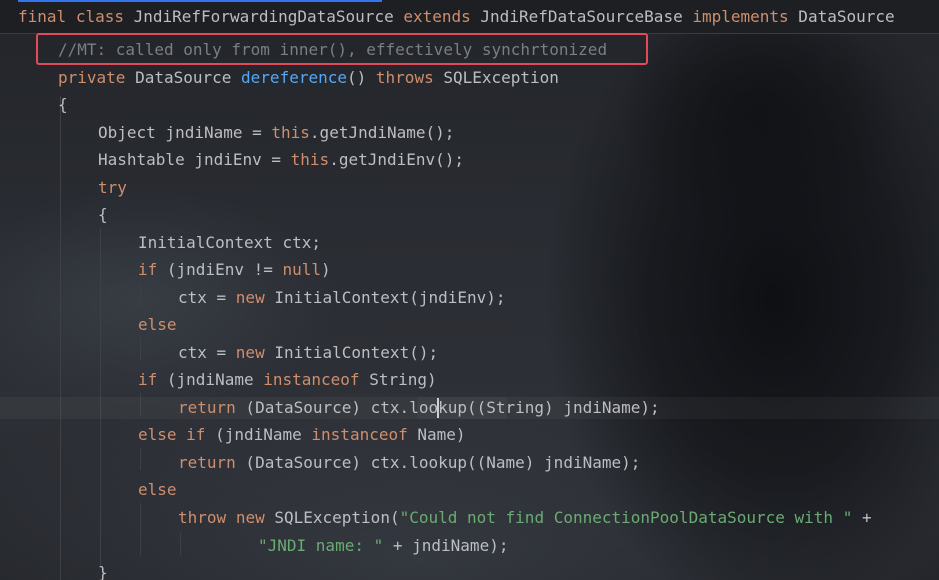 The image size is (939, 580). I want to click on code-text: Object jndiName =, so click(185, 132).